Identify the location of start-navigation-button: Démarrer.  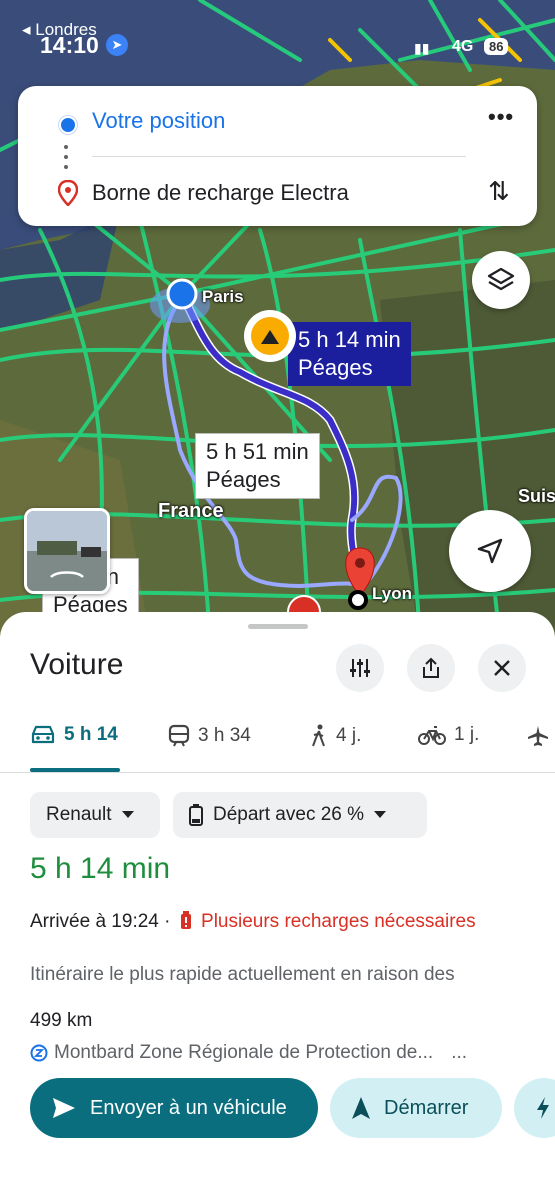
(416, 1108).